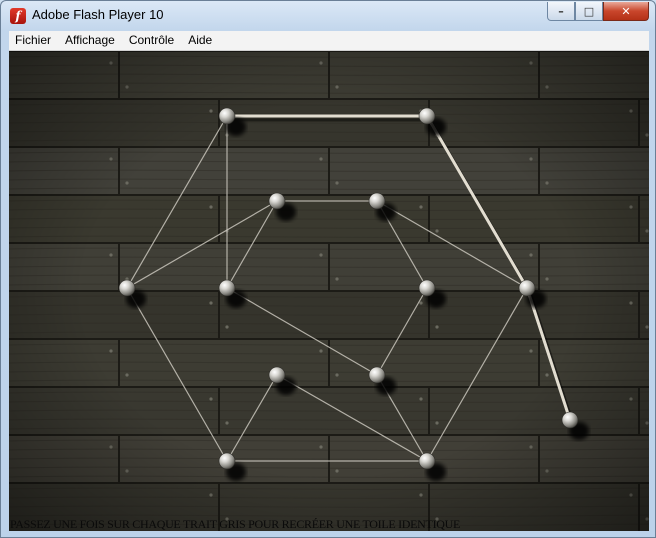 This screenshot has height=538, width=656. I want to click on pin-p4, so click(377, 201).